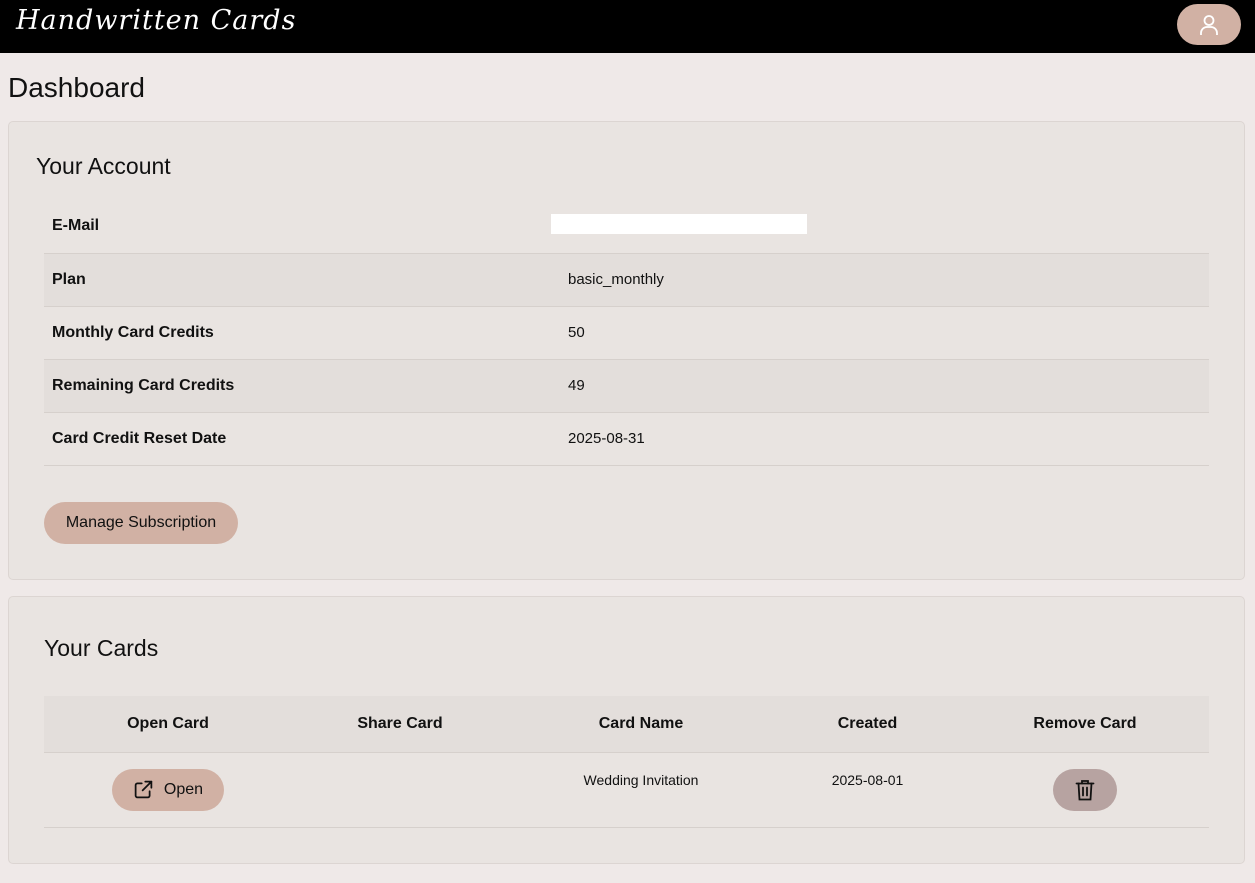 The image size is (1255, 883). I want to click on reset-date-value: 2025-08-31, so click(884, 439).